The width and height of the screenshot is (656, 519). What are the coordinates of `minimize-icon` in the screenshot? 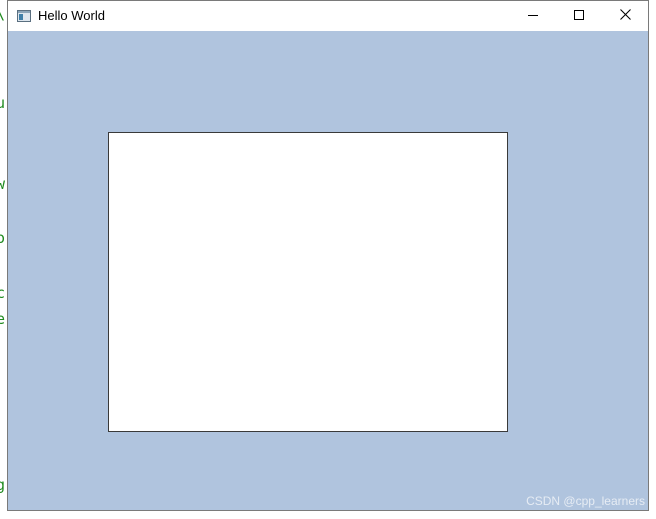 It's located at (533, 16).